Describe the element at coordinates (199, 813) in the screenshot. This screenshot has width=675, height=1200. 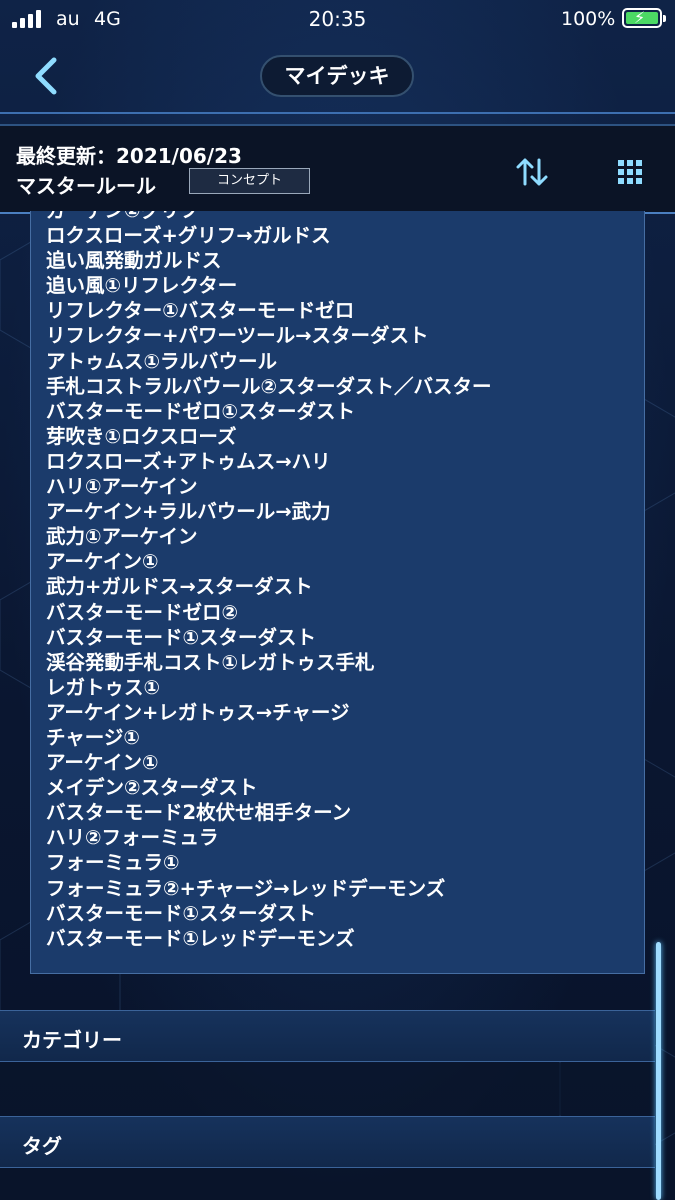
I see `deck-text-line: バスターモード2枚伏せ相手ターン` at that location.